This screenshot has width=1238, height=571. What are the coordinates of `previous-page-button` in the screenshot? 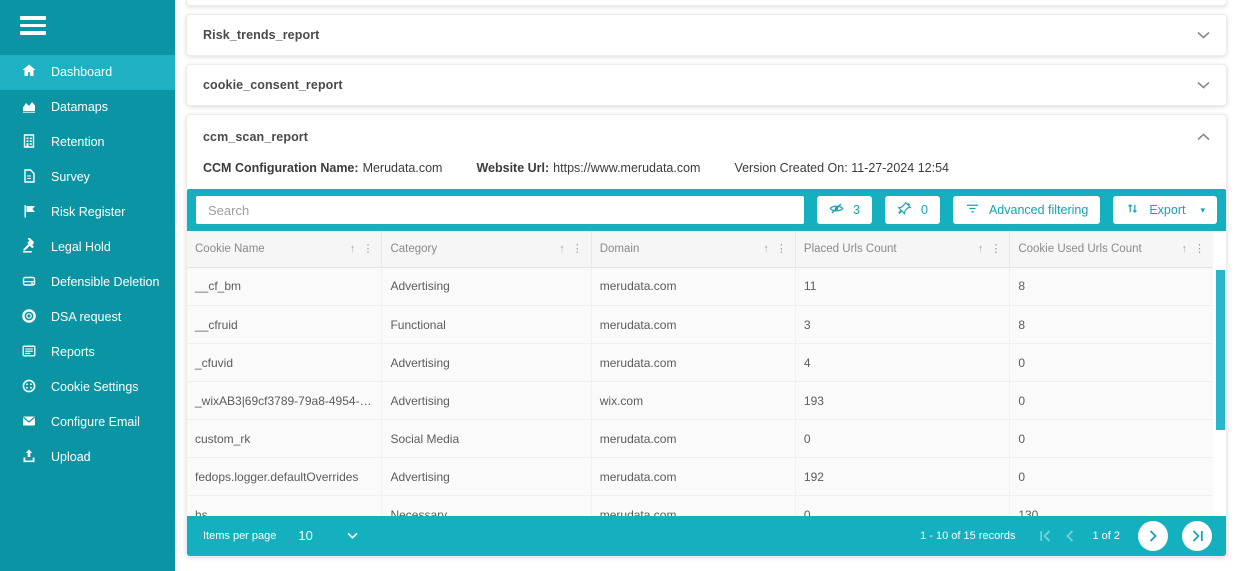 It's located at (1070, 535).